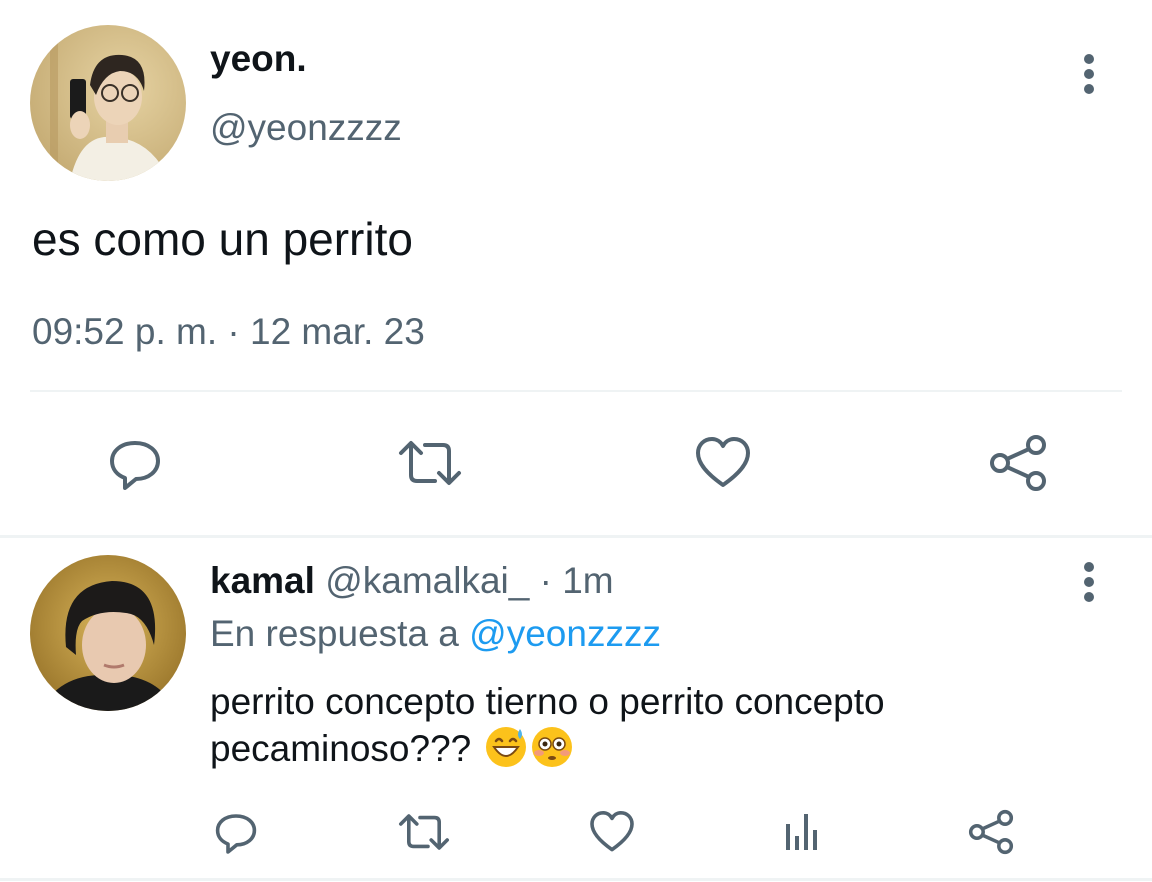 This screenshot has width=1152, height=882. I want to click on reply-time: 1m, so click(587, 580).